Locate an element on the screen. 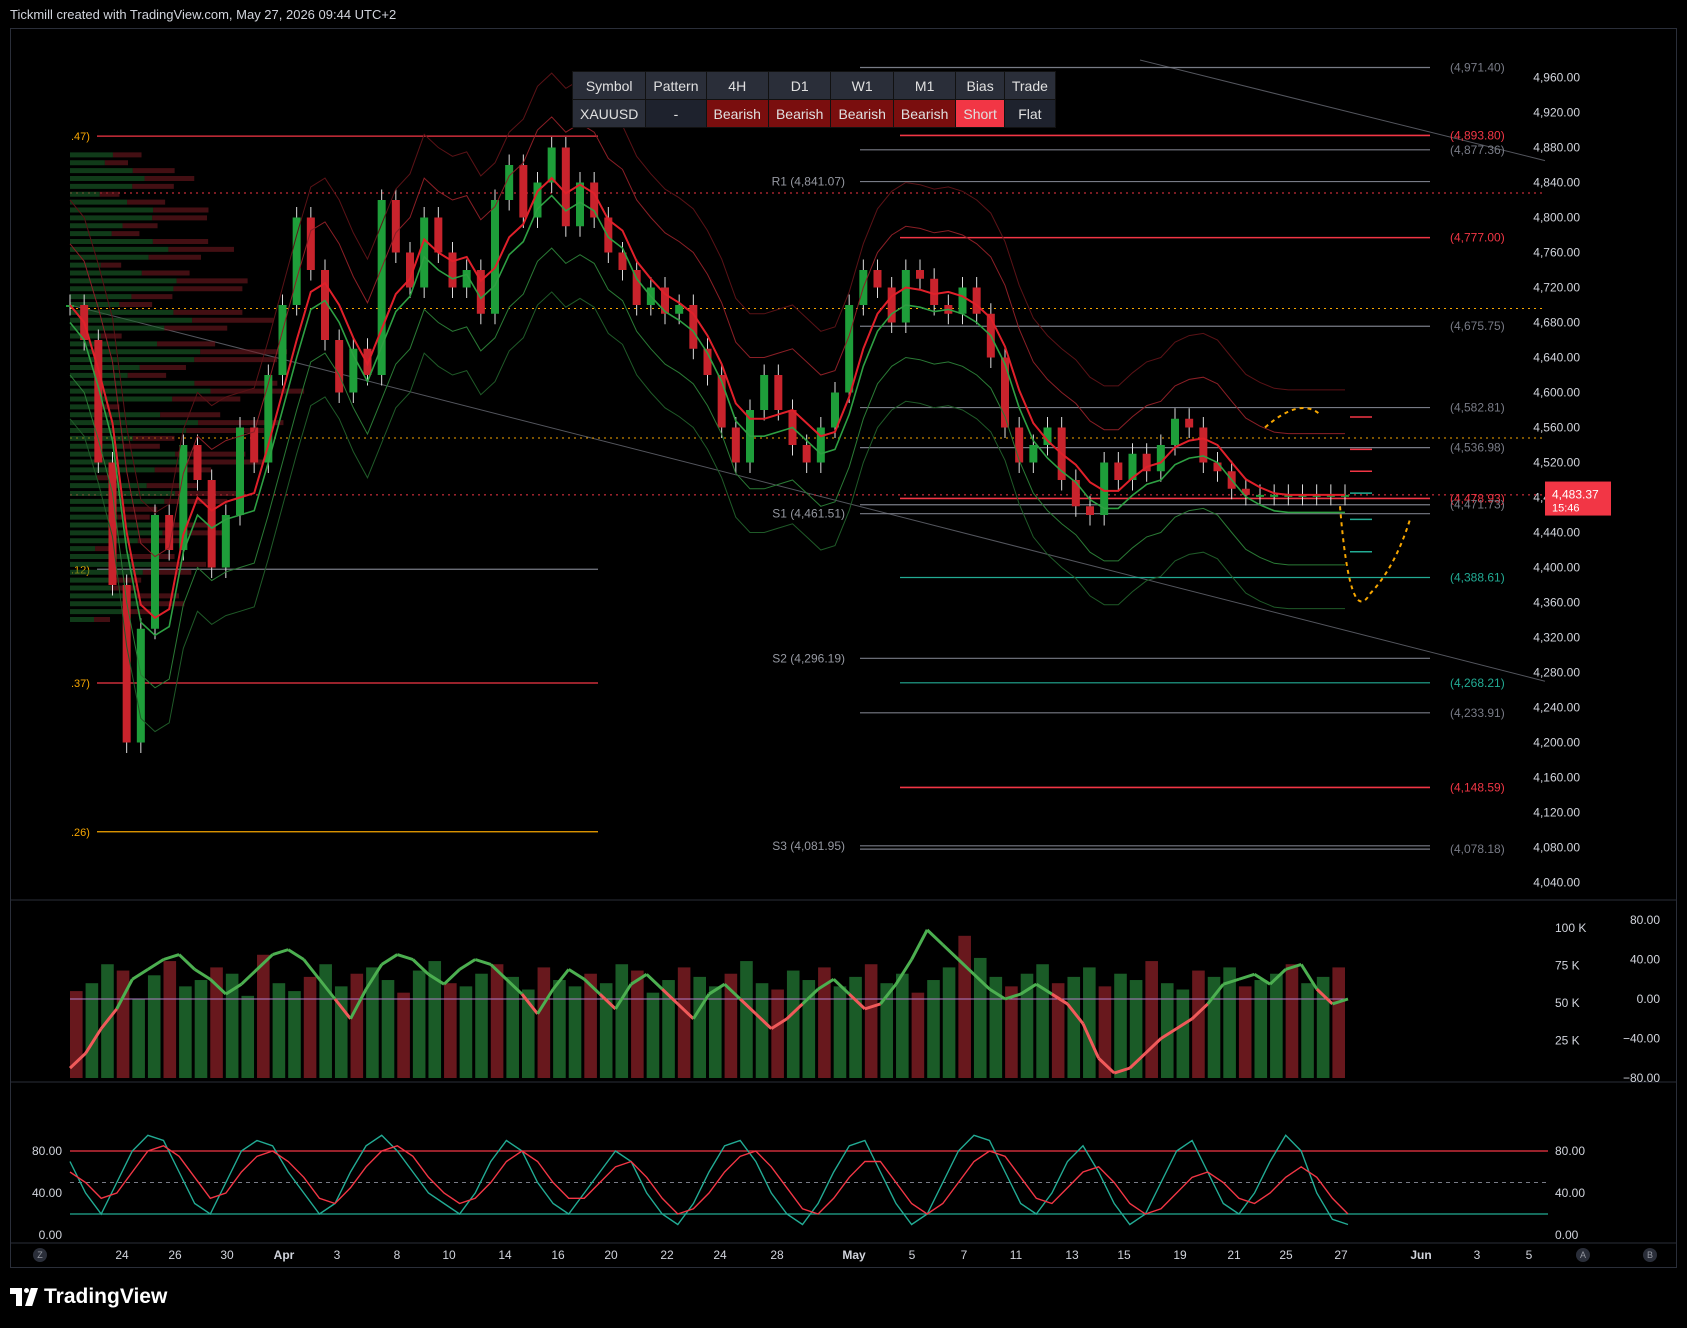  price-tag-price: 4,483.37 is located at coordinates (1575, 495).